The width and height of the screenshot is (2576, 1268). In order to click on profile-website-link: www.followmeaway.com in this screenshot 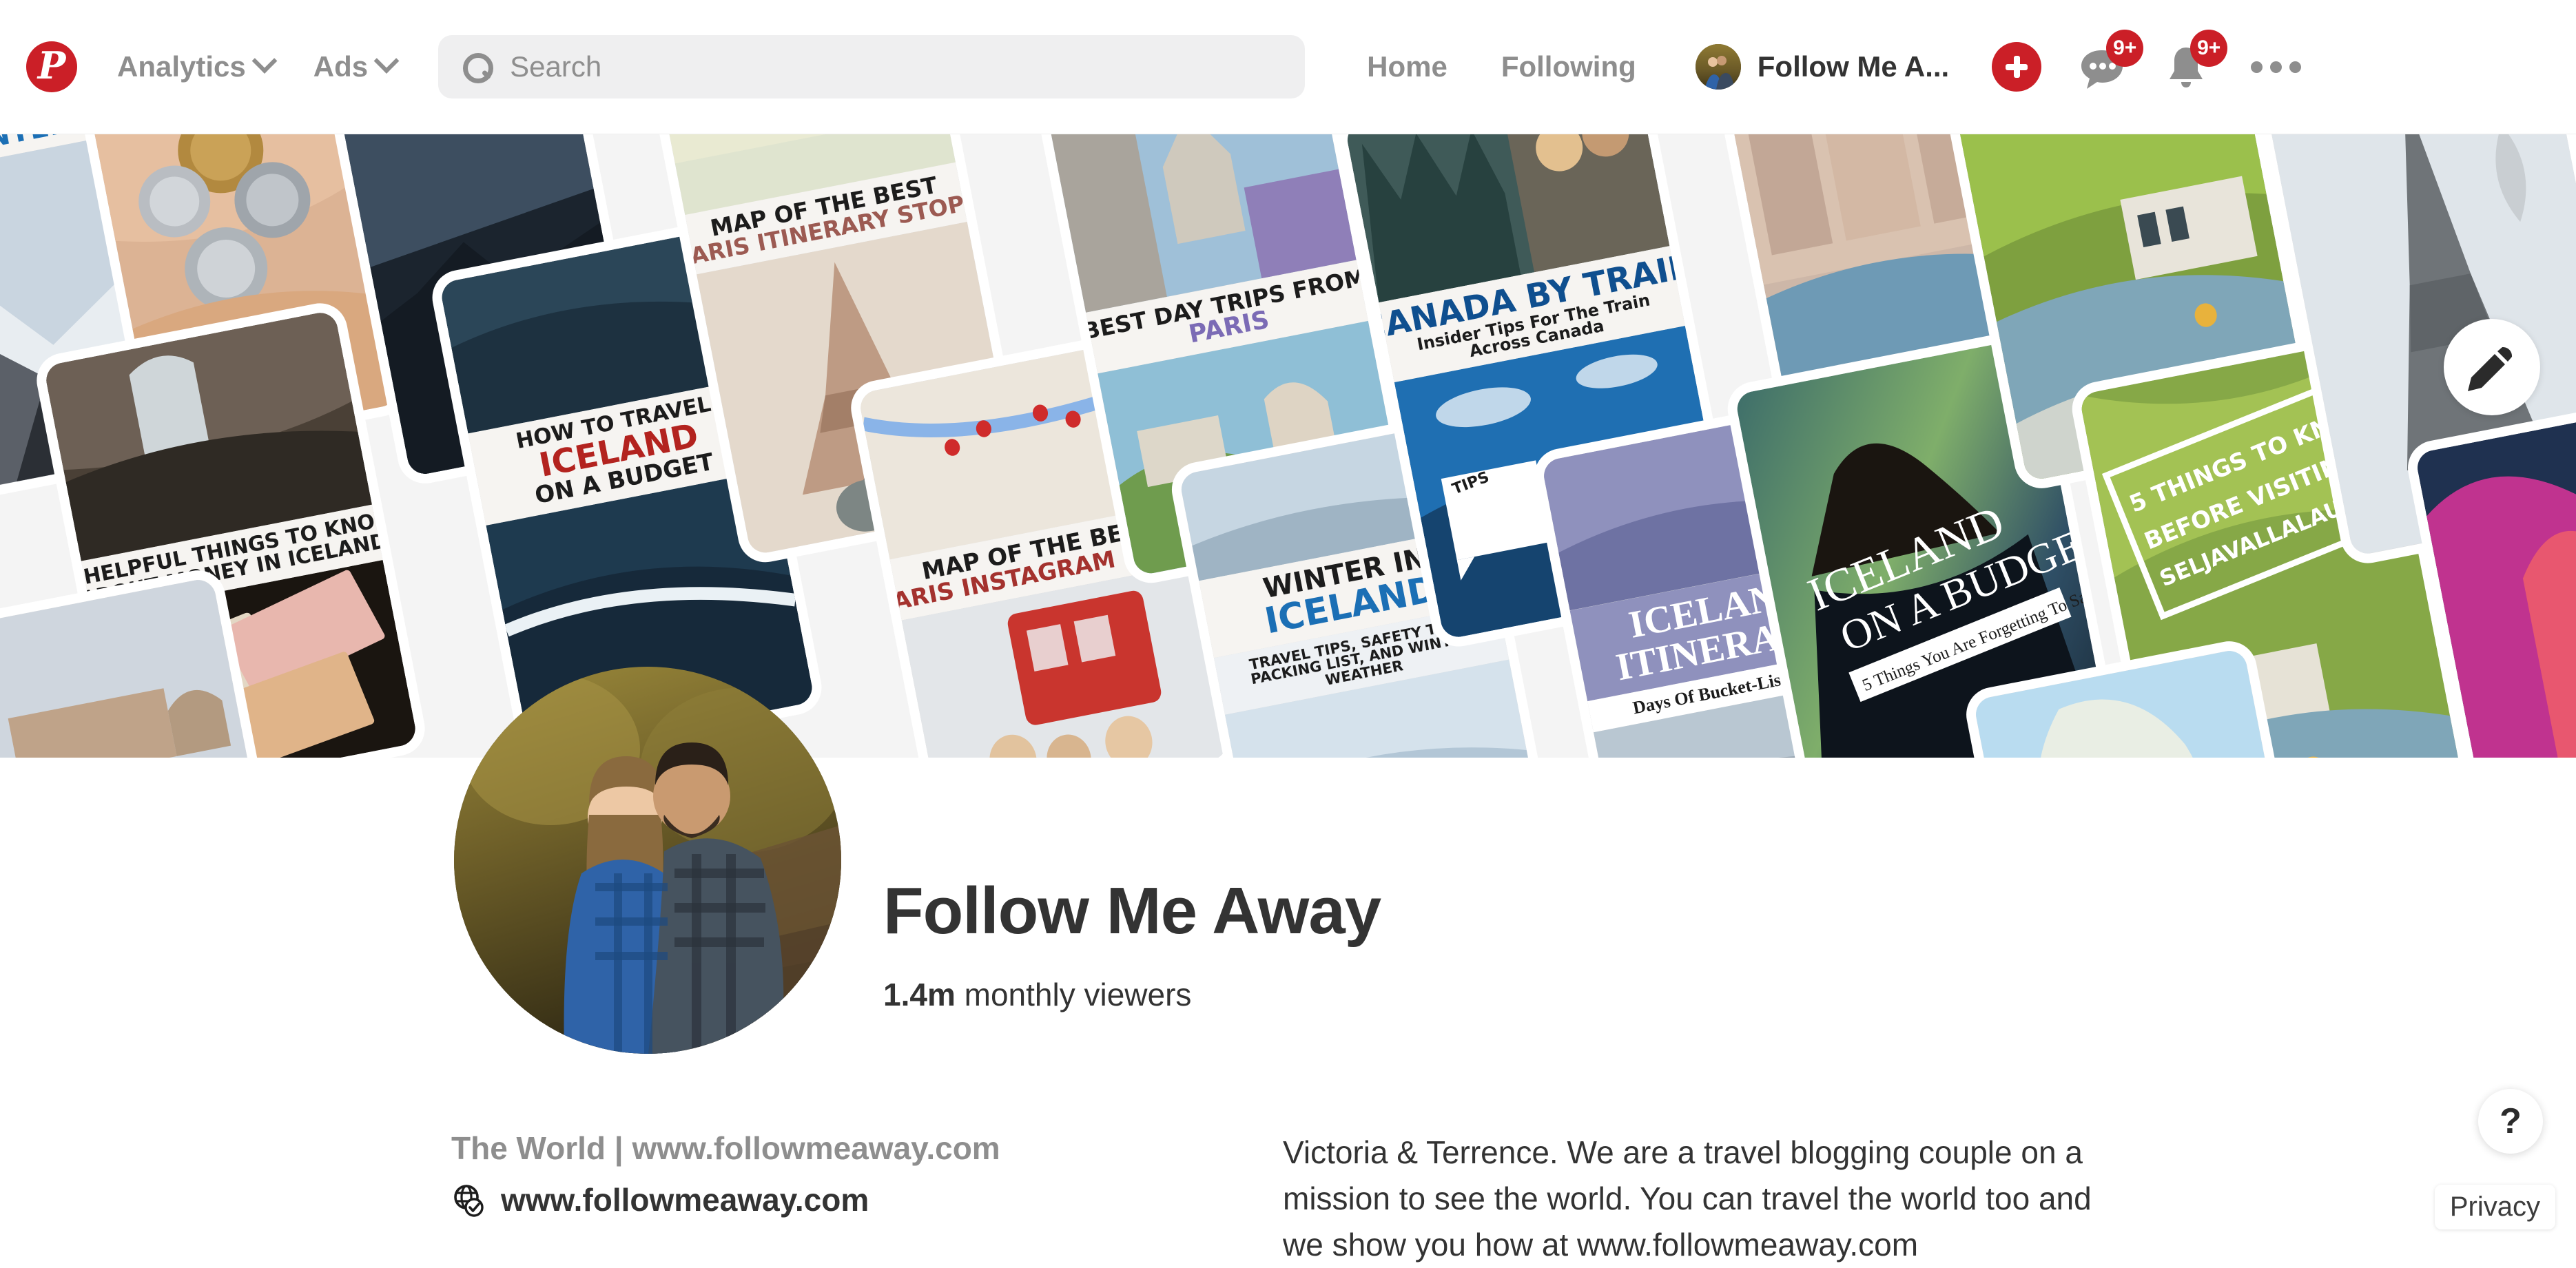, I will do `click(660, 1199)`.